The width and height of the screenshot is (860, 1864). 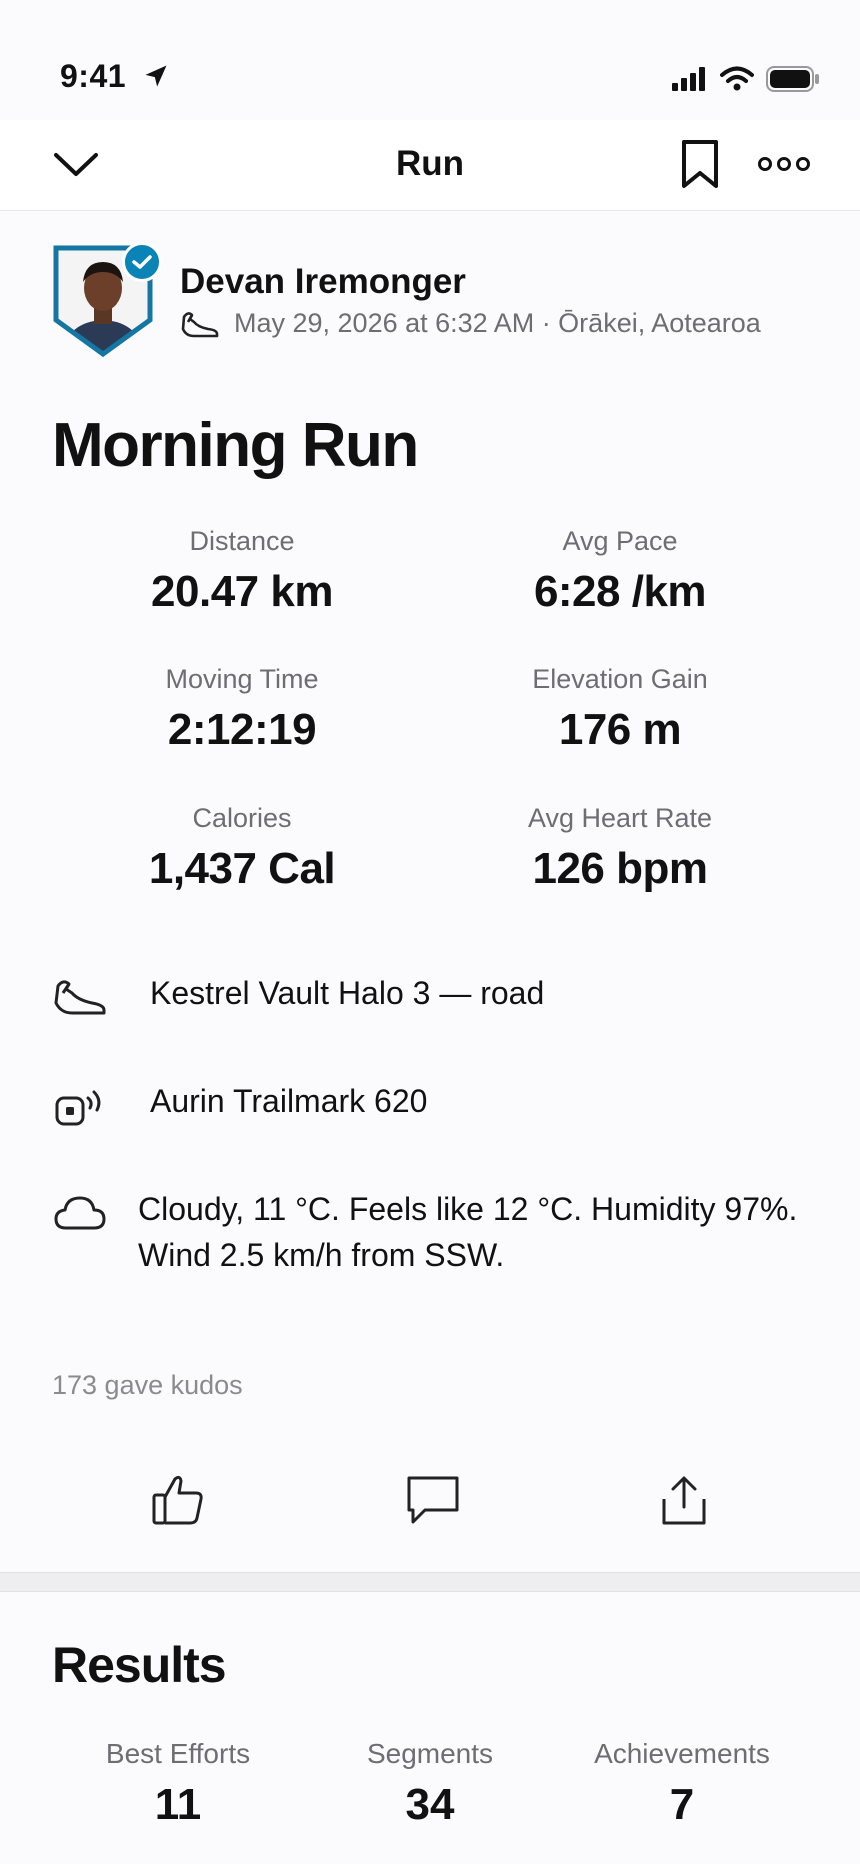 I want to click on stat-moving-time: Moving Time 2:12:19, so click(x=242, y=709).